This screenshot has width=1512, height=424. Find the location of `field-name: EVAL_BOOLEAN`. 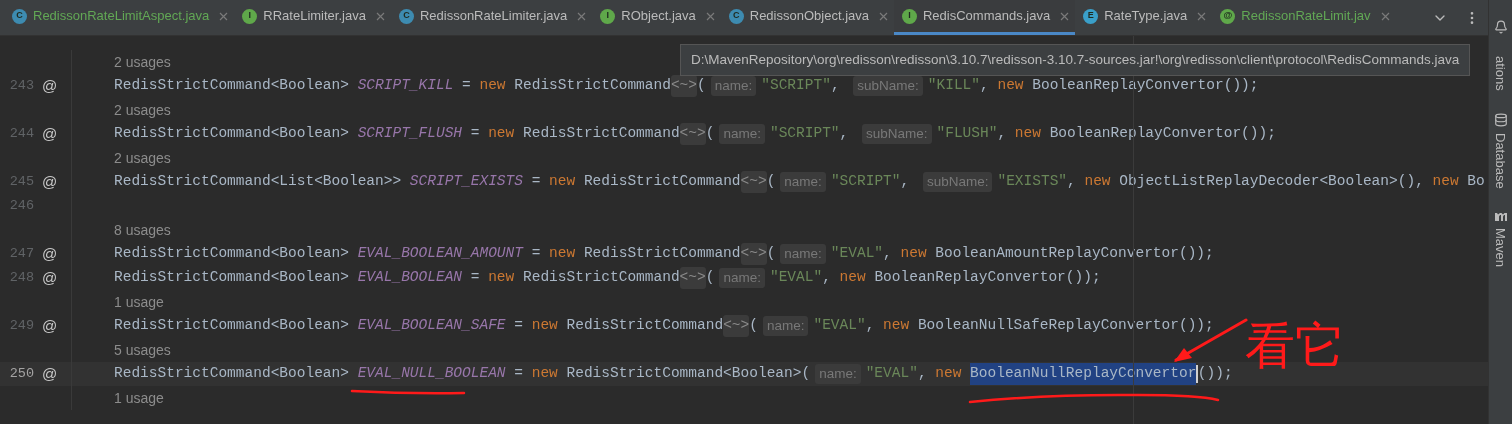

field-name: EVAL_BOOLEAN is located at coordinates (410, 278).